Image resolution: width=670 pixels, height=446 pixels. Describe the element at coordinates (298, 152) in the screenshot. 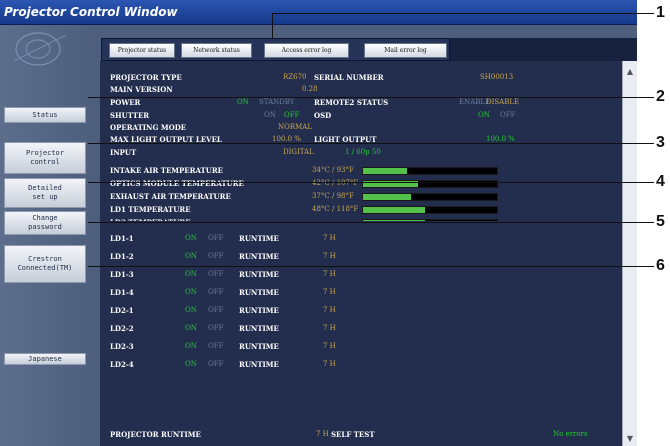

I see `input-value: DIGITAL` at that location.